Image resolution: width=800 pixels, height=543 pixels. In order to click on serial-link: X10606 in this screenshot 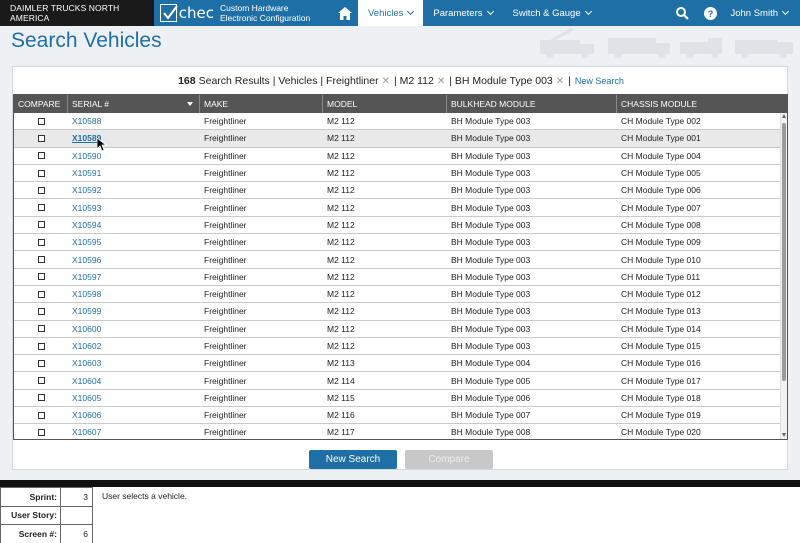, I will do `click(86, 415)`.